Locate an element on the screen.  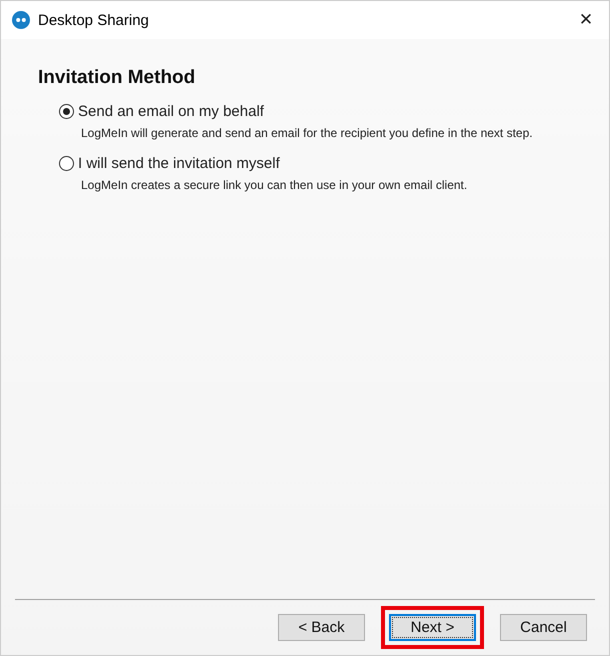
option-label: I will send the invitation myself is located at coordinates (179, 163).